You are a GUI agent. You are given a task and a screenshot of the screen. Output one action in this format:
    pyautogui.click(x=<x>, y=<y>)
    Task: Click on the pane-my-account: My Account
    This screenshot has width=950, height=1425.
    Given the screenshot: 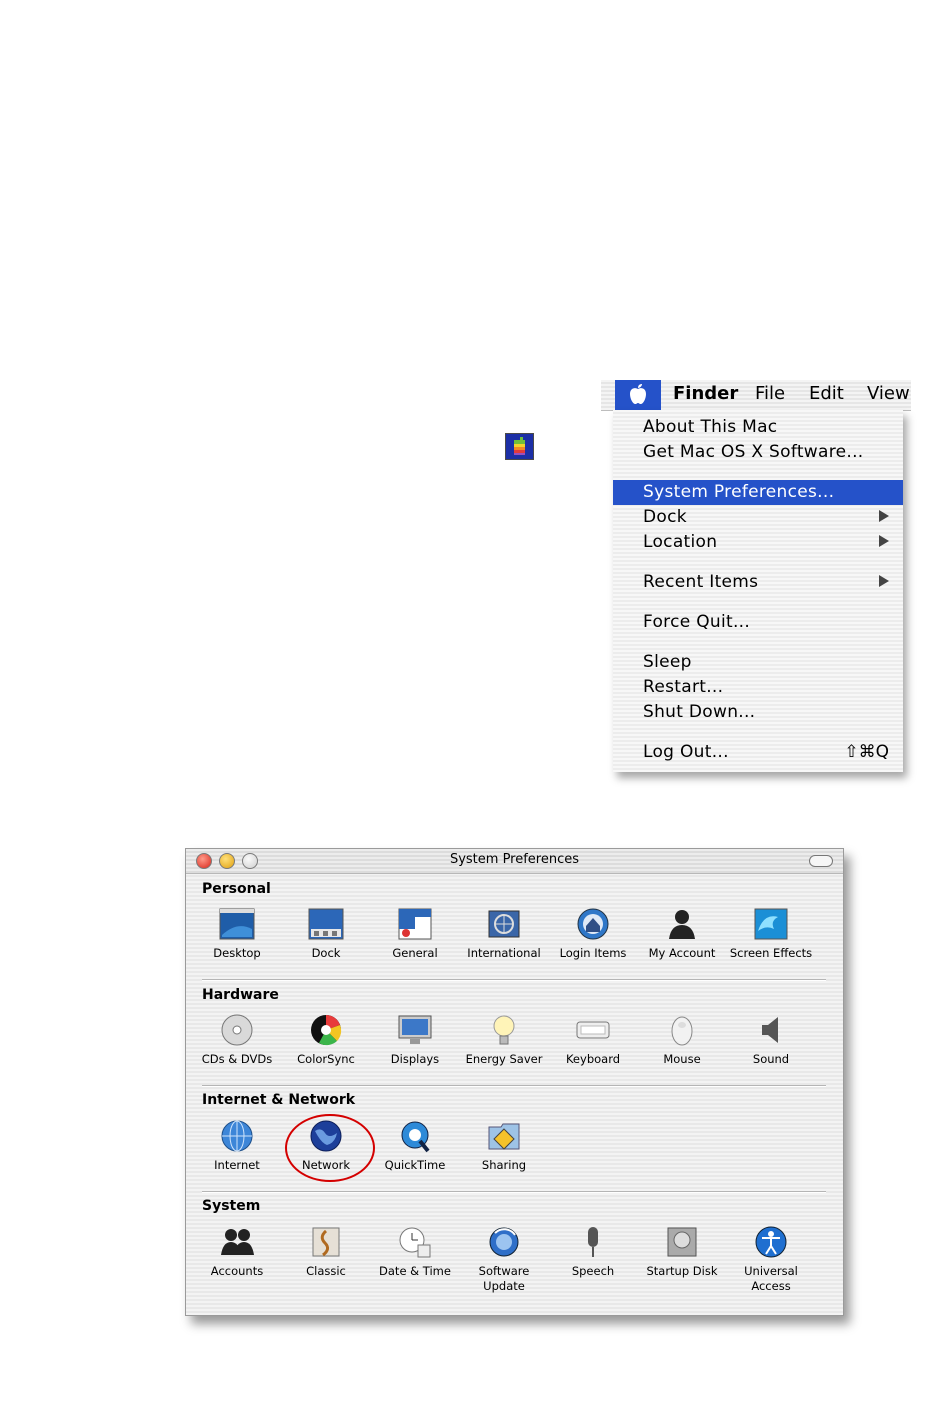 What is the action you would take?
    pyautogui.click(x=682, y=934)
    